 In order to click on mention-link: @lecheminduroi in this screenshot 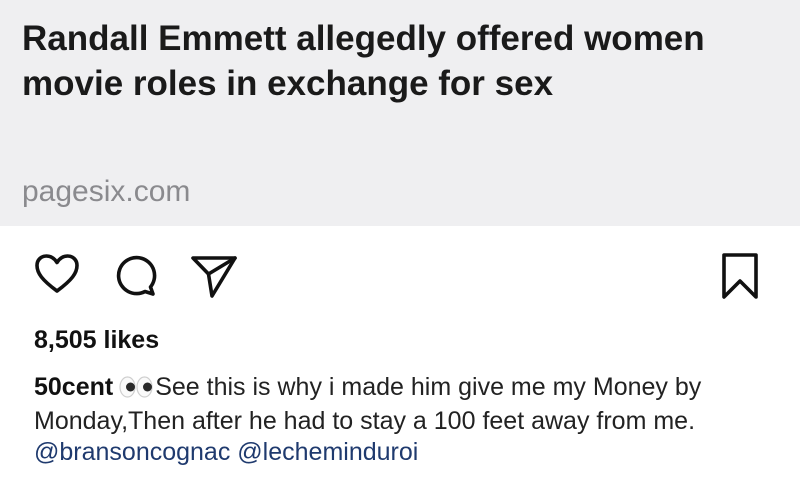, I will do `click(327, 452)`.